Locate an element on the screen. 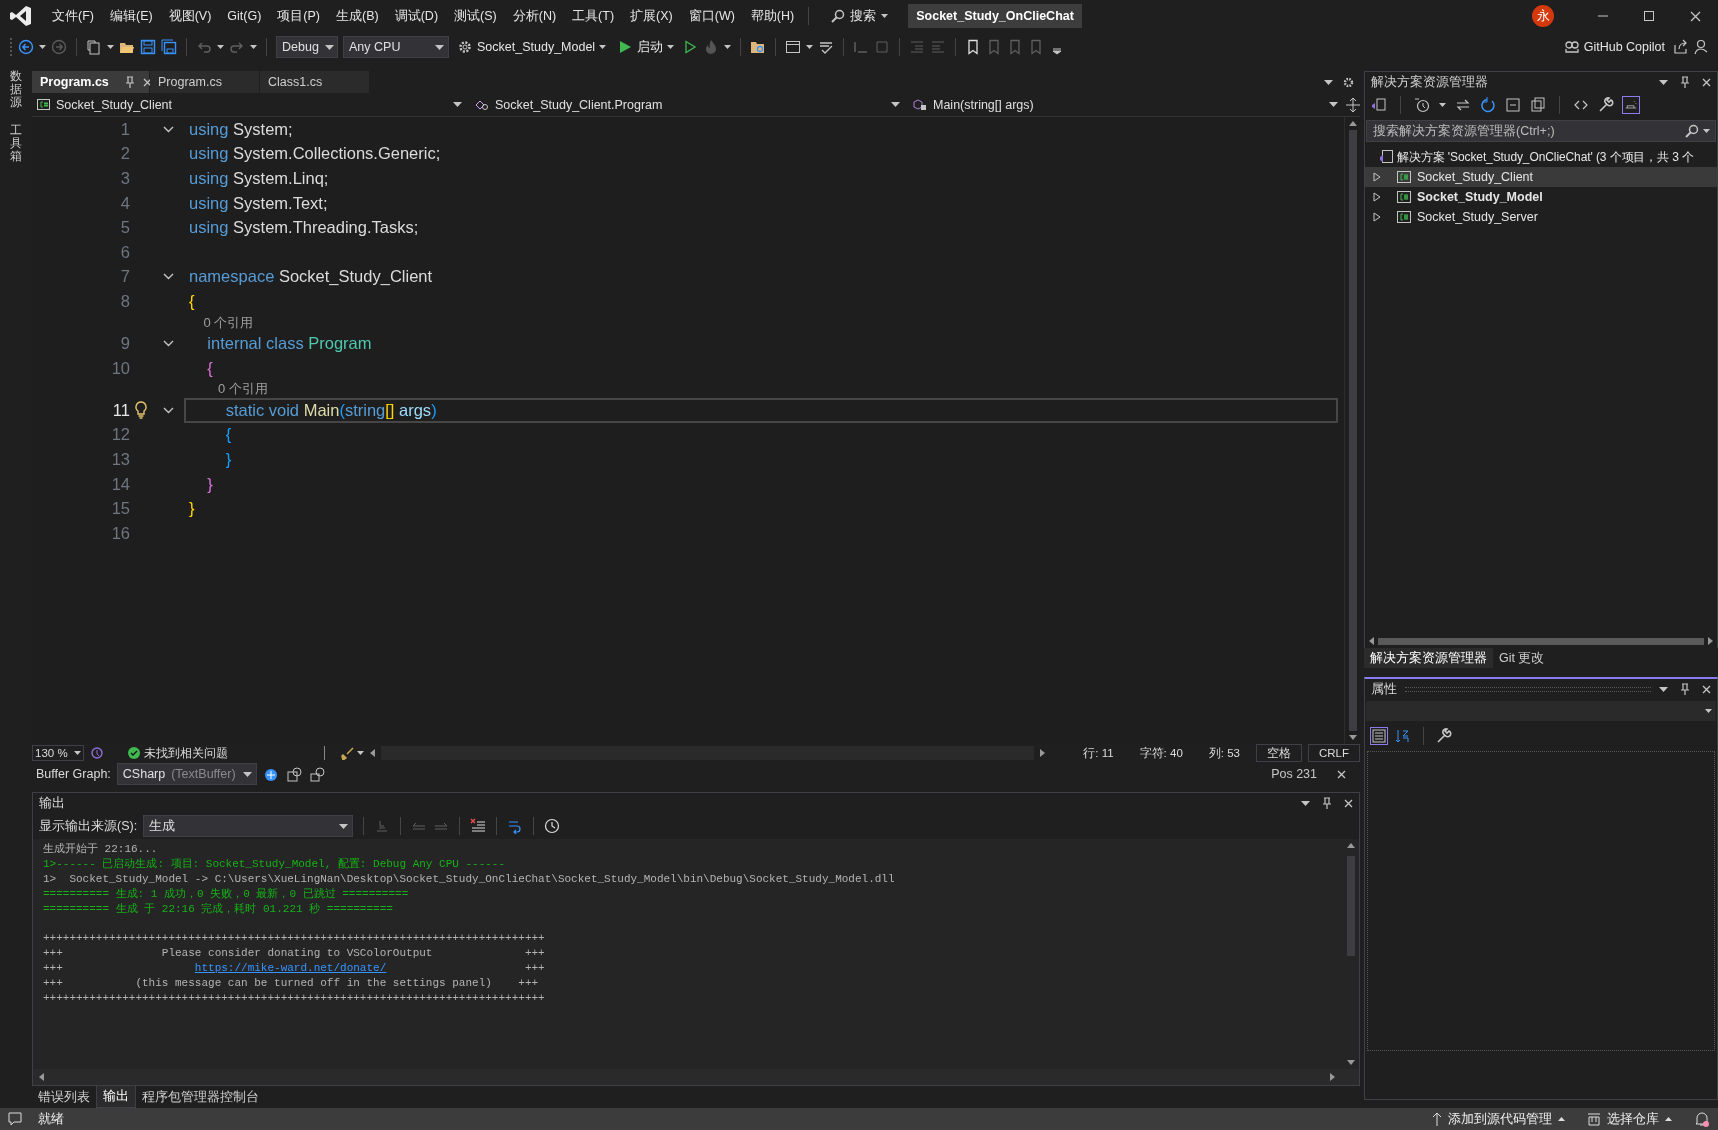 This screenshot has height=1130, width=1718. menu-item: 视图(V) is located at coordinates (190, 16).